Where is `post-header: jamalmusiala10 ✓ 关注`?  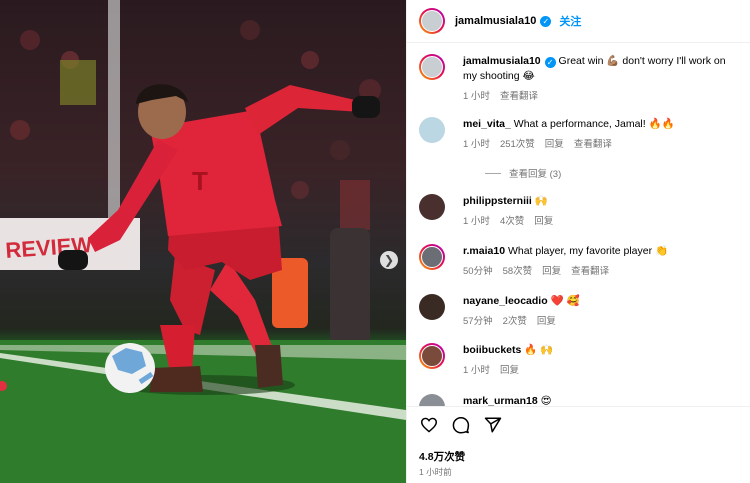
post-header: jamalmusiala10 ✓ 关注 is located at coordinates (578, 21).